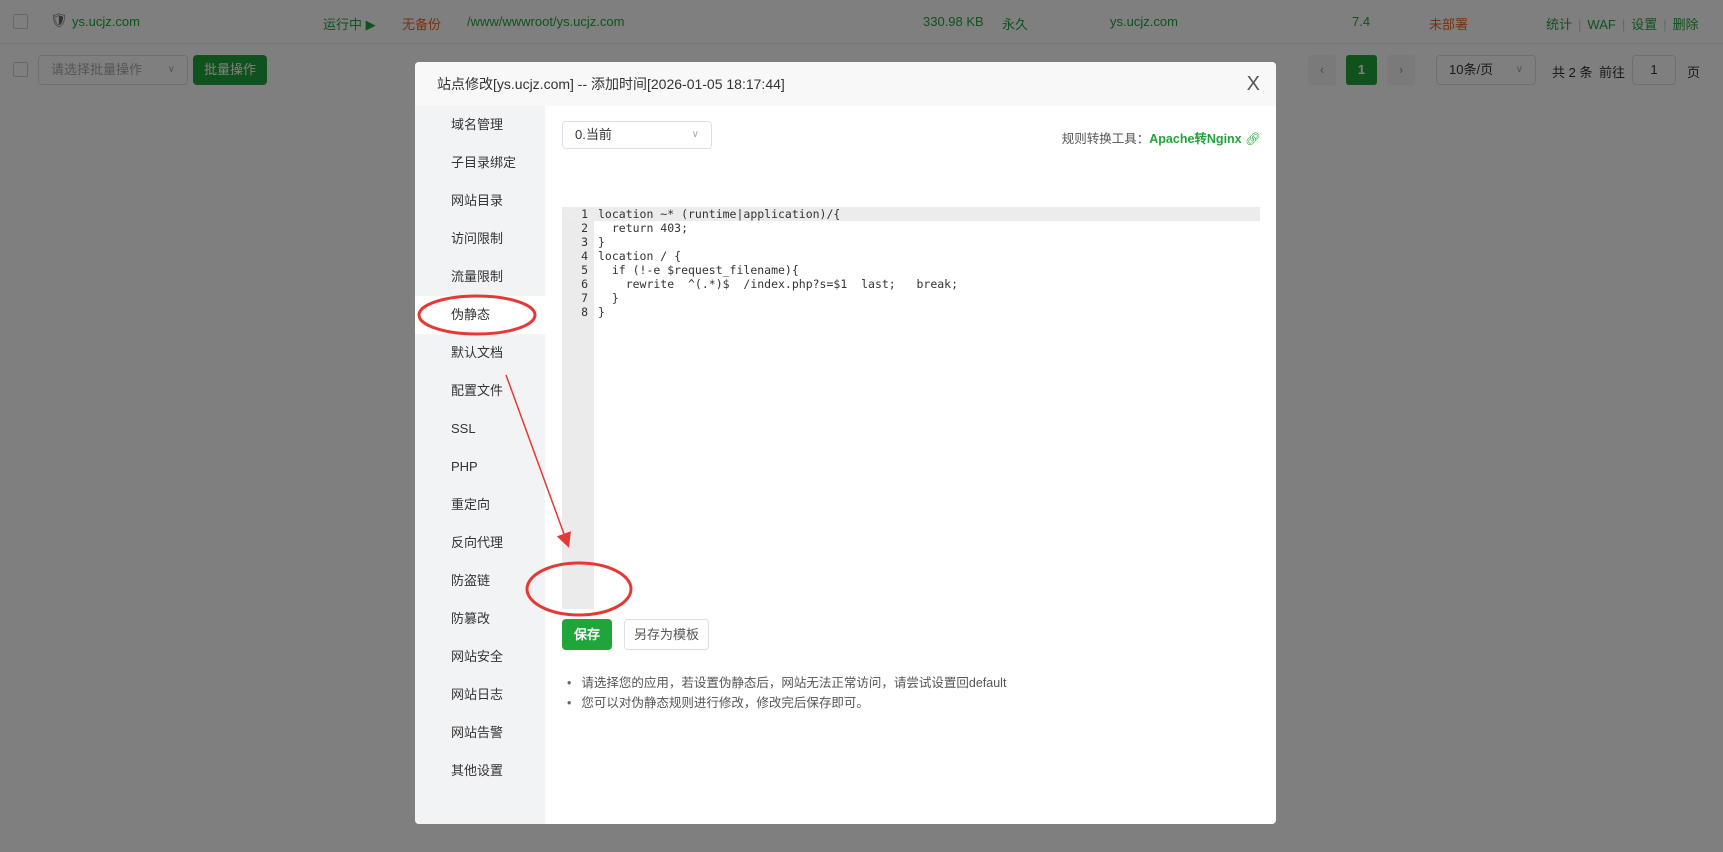 The width and height of the screenshot is (1723, 852). Describe the element at coordinates (538, 461) in the screenshot. I see `annotation-arrow` at that location.